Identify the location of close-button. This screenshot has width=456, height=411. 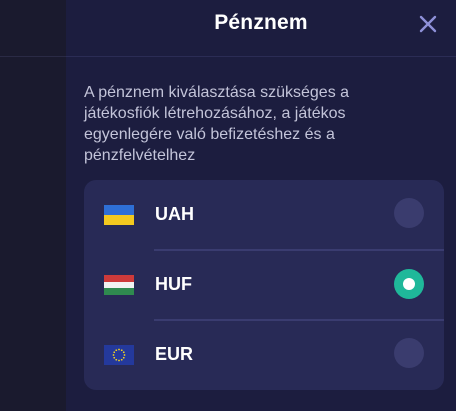
(428, 24).